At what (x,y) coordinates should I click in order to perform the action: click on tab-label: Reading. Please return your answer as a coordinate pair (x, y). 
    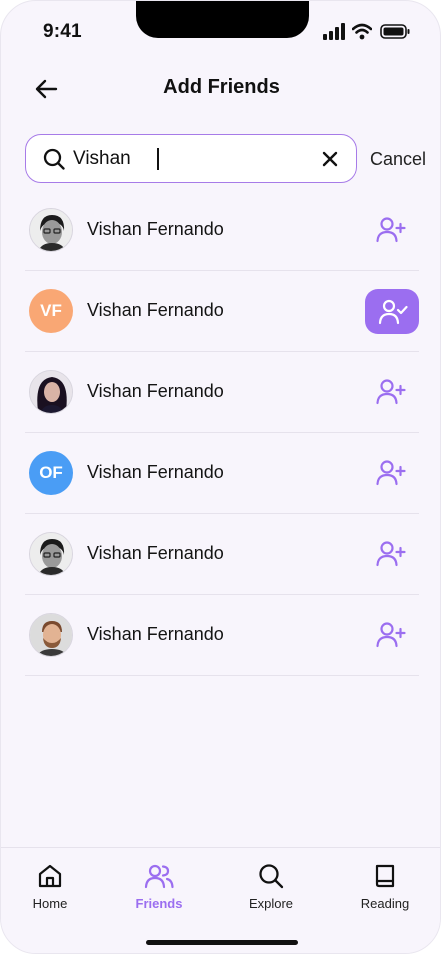
    Looking at the image, I should click on (385, 903).